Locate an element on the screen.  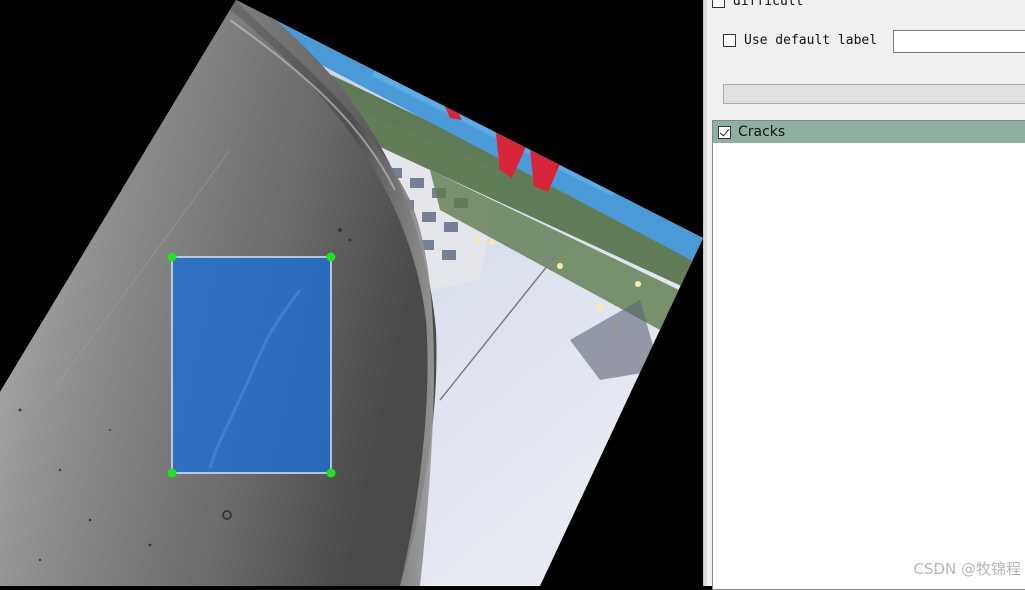
annotation-rect is located at coordinates (251, 365).